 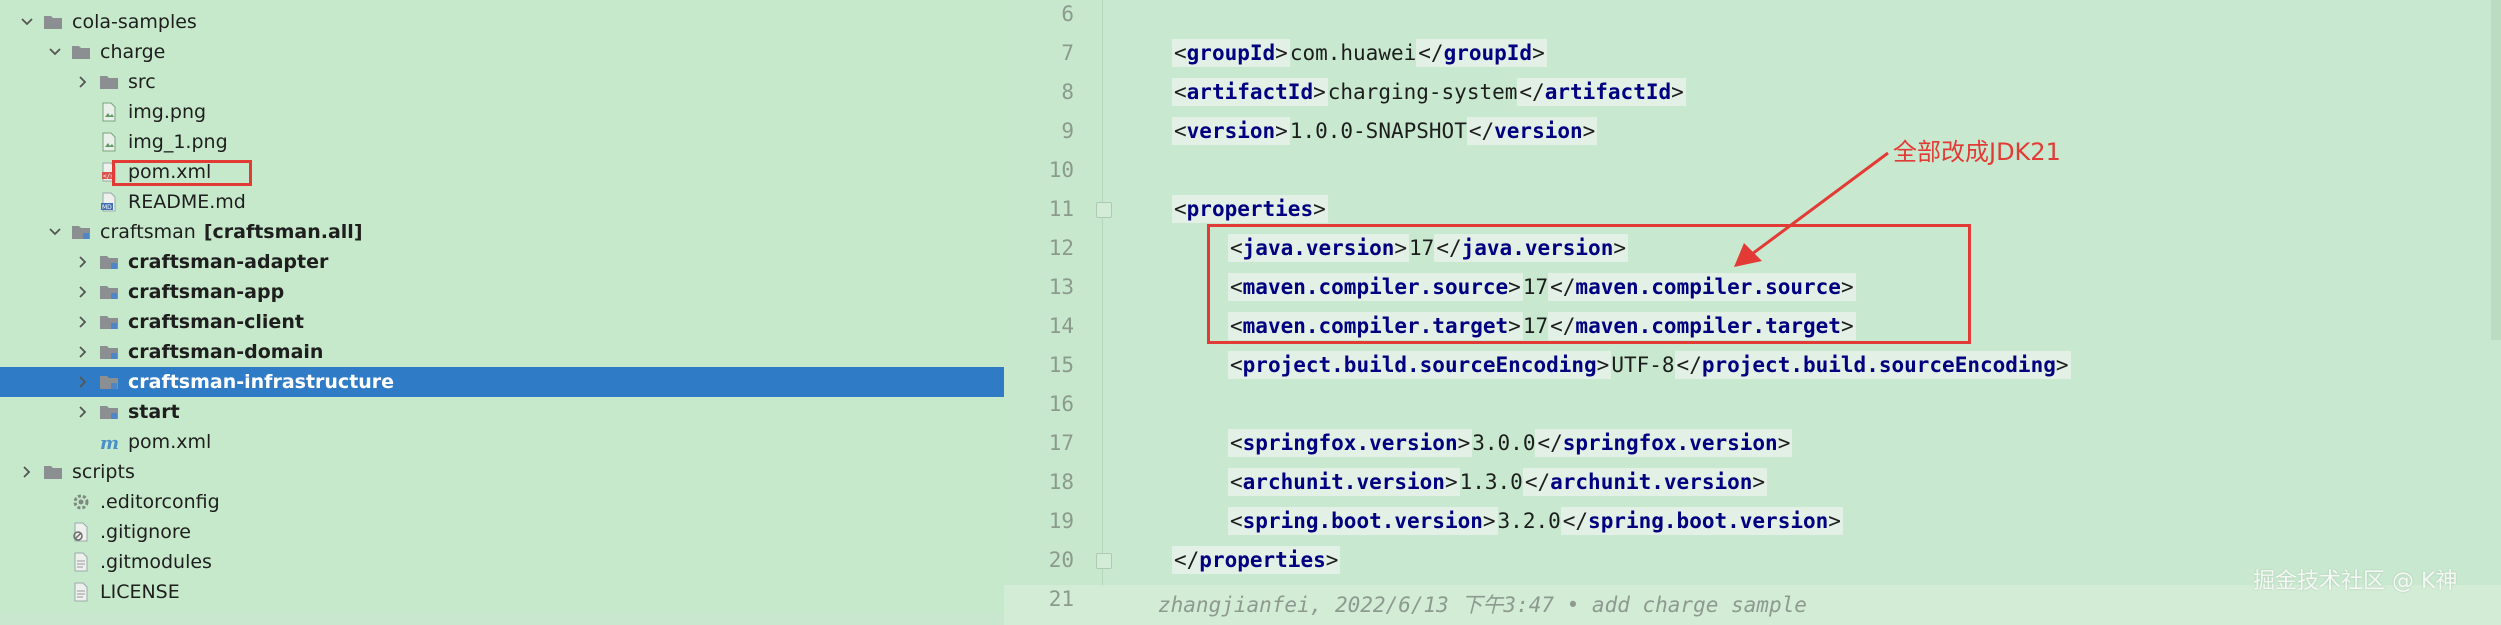 I want to click on tag-name: spring.boot.version, so click(x=1708, y=521).